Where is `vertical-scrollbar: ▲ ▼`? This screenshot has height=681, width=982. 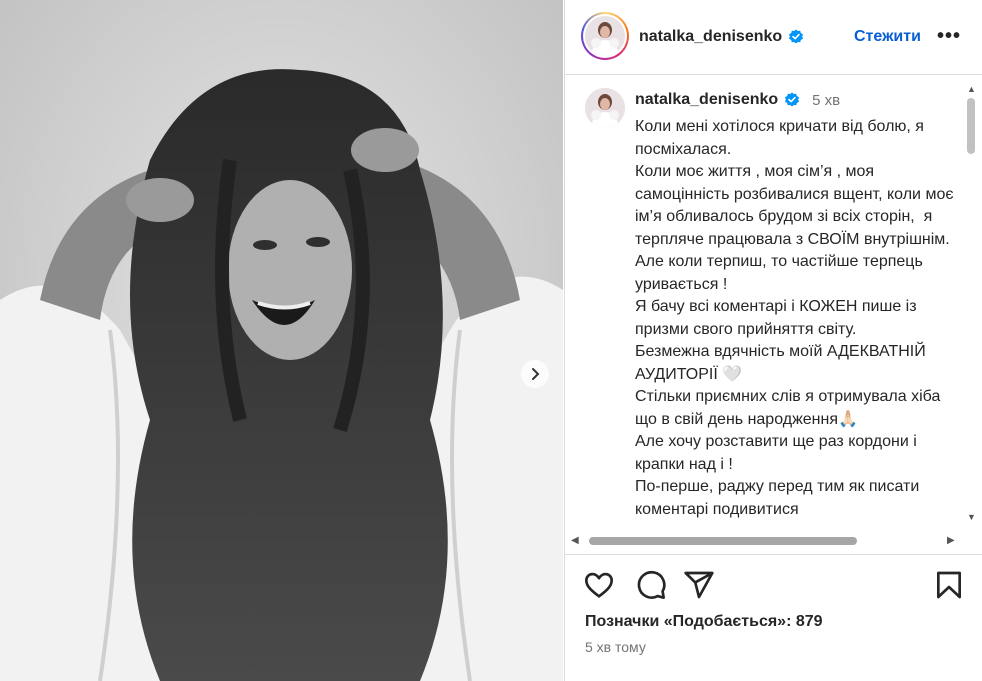
vertical-scrollbar: ▲ ▼ is located at coordinates (971, 308).